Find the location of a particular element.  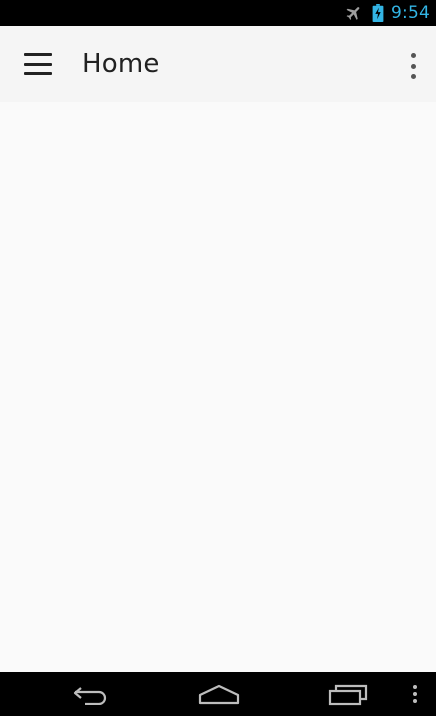

airplane-mode-icon is located at coordinates (353, 13).